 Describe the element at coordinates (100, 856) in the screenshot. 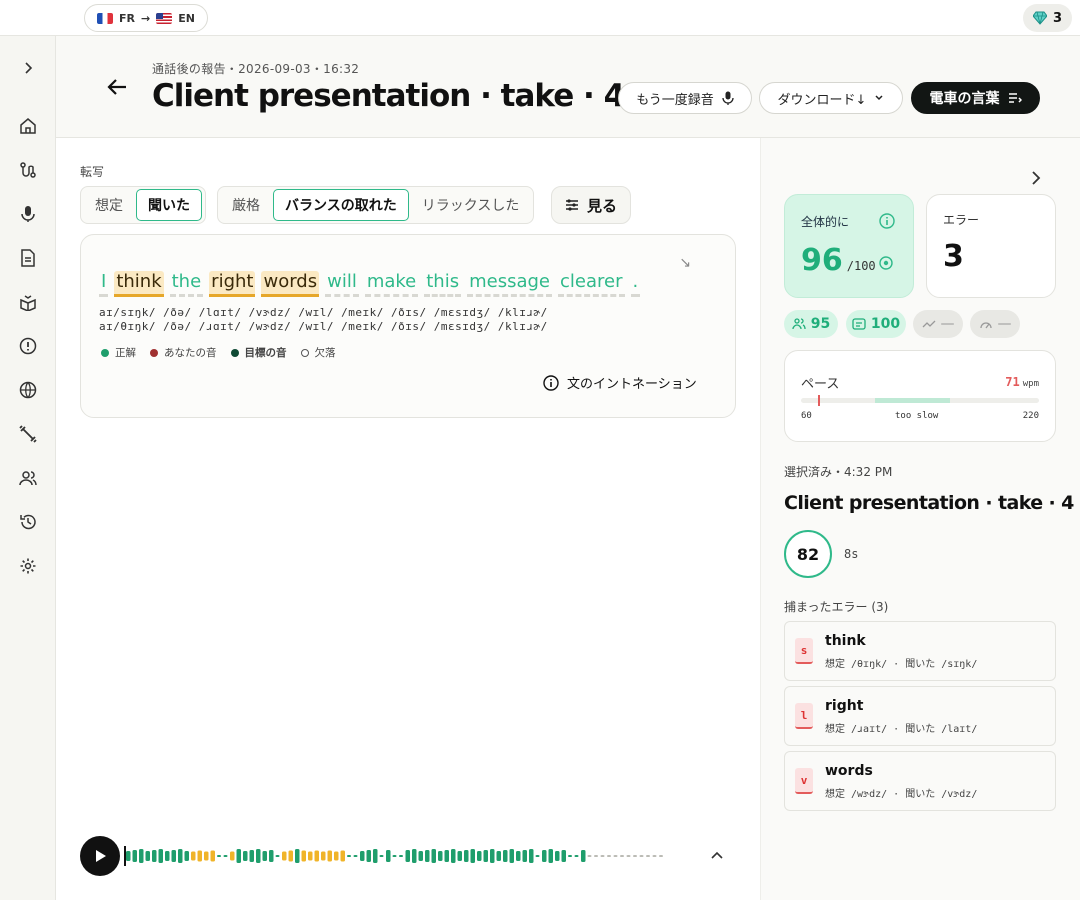

I see `play-button` at that location.